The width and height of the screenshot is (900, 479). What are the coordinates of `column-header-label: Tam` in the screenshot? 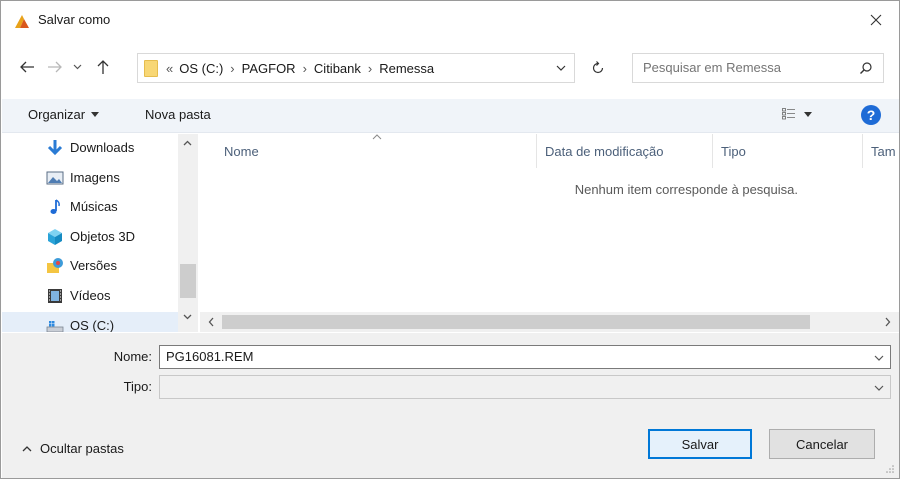 It's located at (883, 151).